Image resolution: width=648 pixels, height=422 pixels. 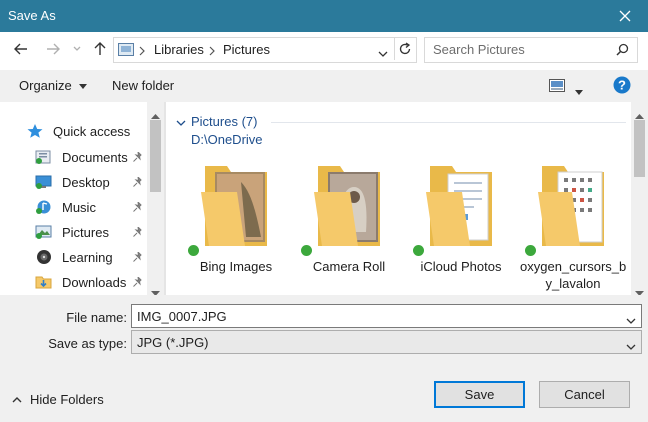 I want to click on pane-divider, so click(x=165, y=198).